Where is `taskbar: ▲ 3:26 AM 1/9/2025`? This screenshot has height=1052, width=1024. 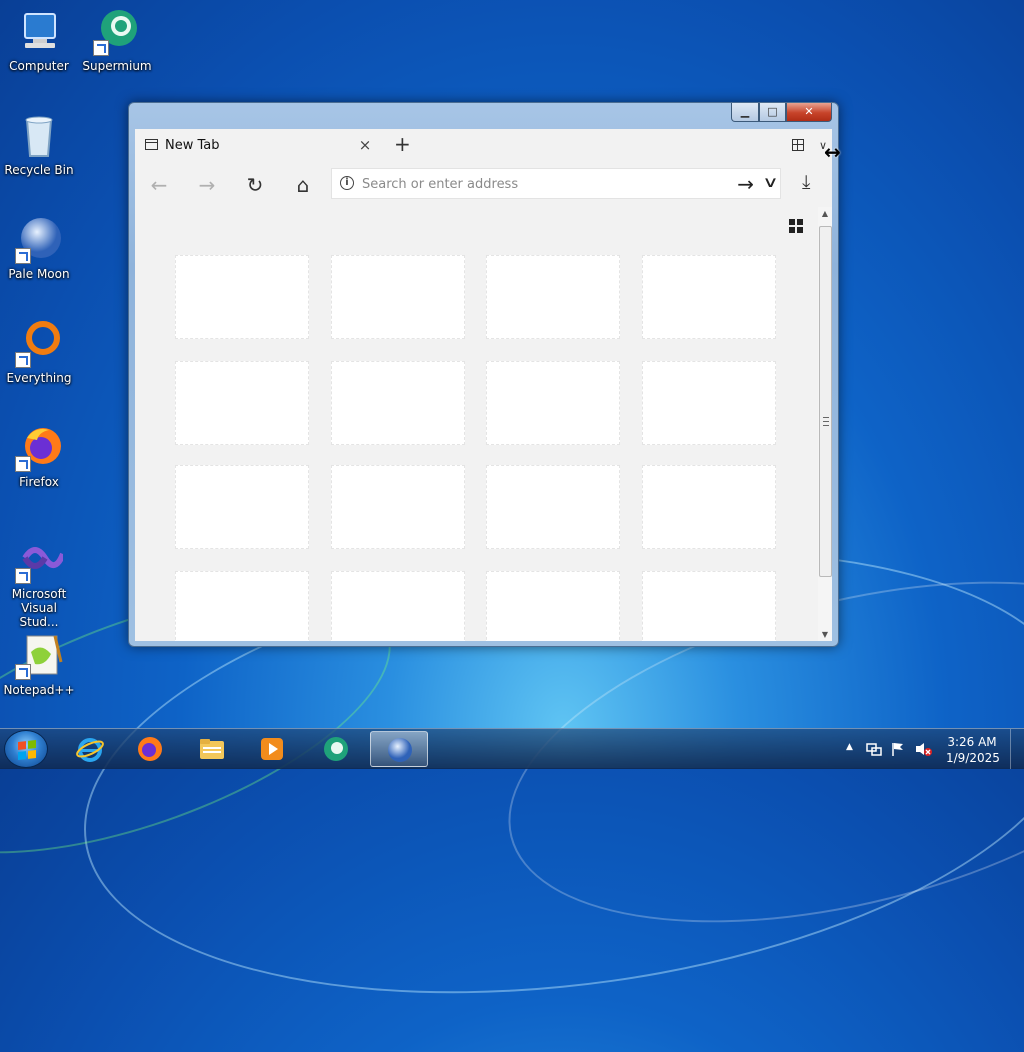 taskbar: ▲ 3:26 AM 1/9/2025 is located at coordinates (512, 748).